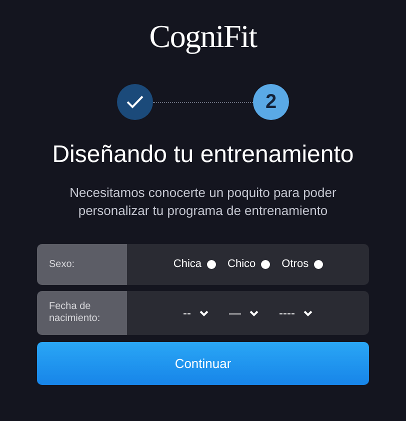 The image size is (406, 421). What do you see at coordinates (62, 264) in the screenshot?
I see `field-label: Sexo:` at bounding box center [62, 264].